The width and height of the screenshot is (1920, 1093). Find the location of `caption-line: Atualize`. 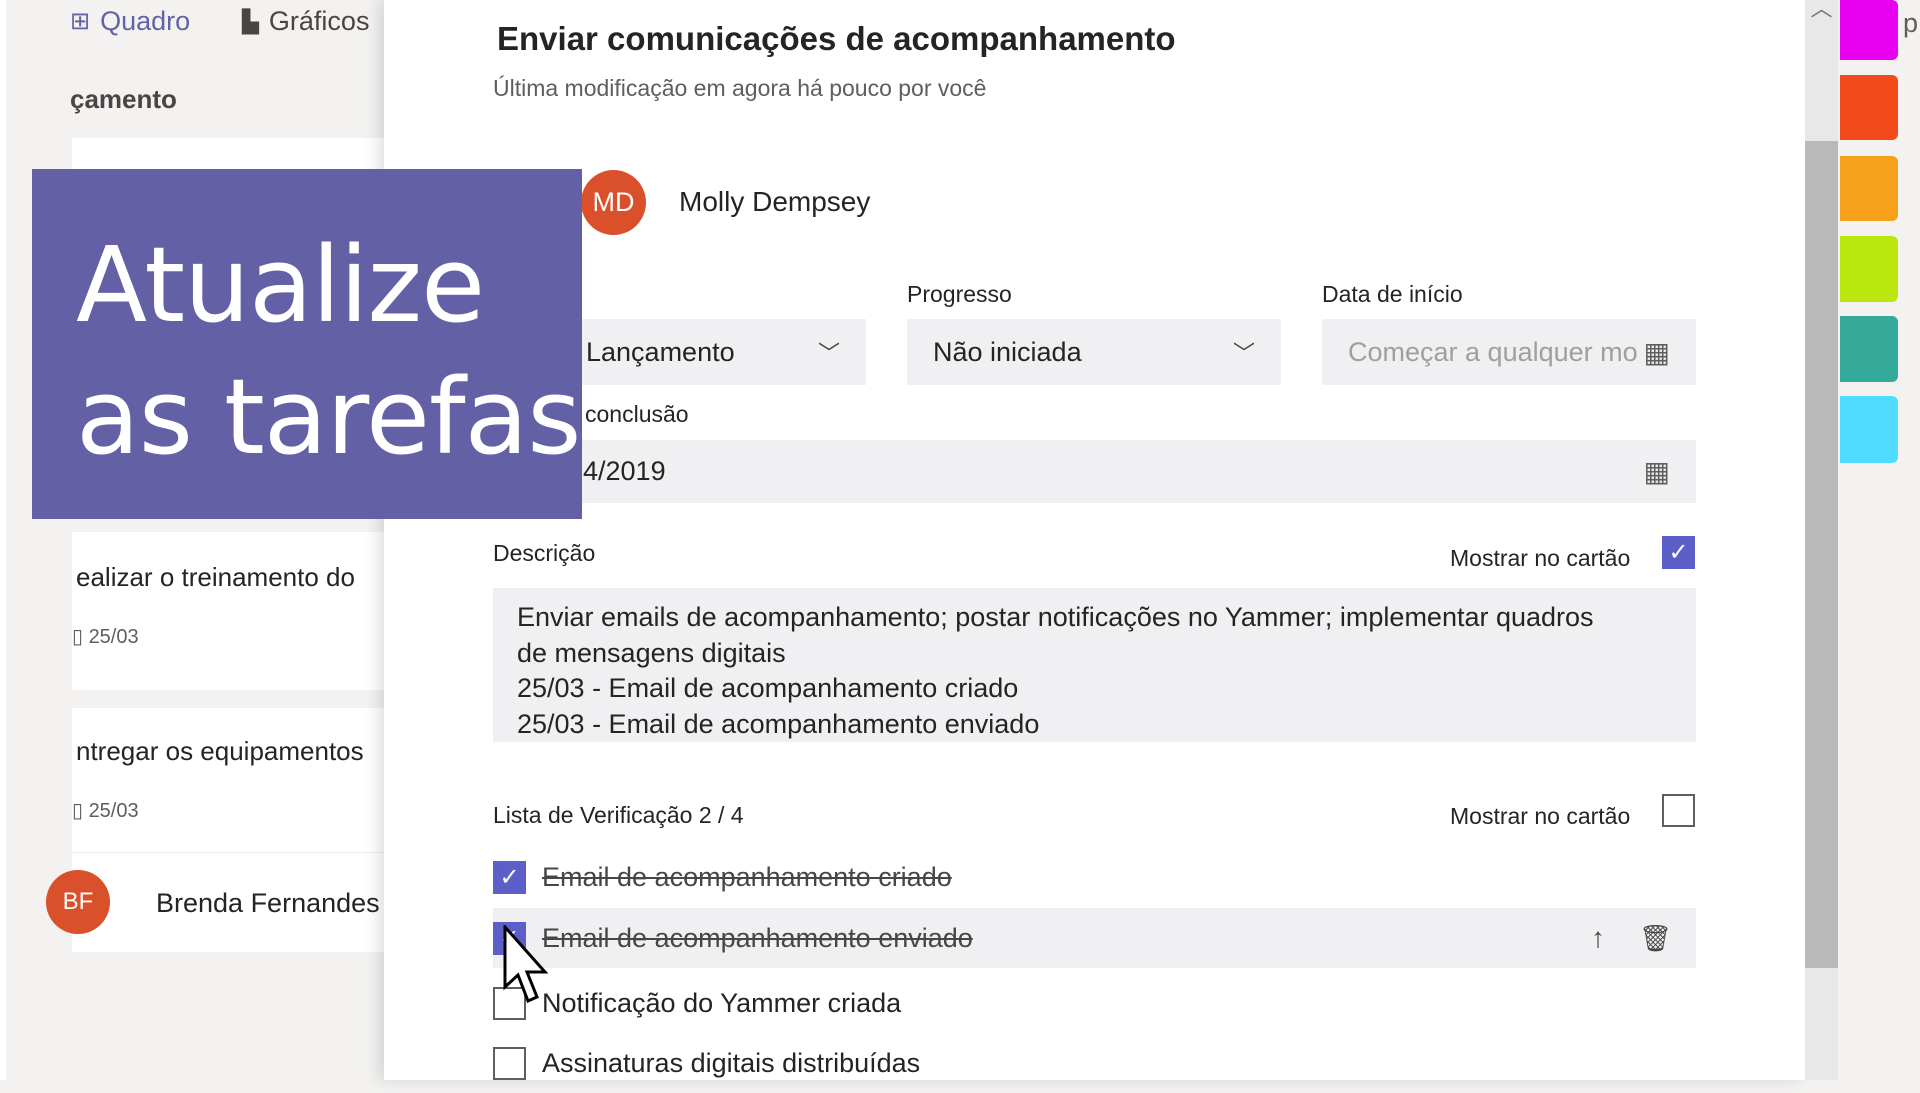

caption-line: Atualize is located at coordinates (280, 285).